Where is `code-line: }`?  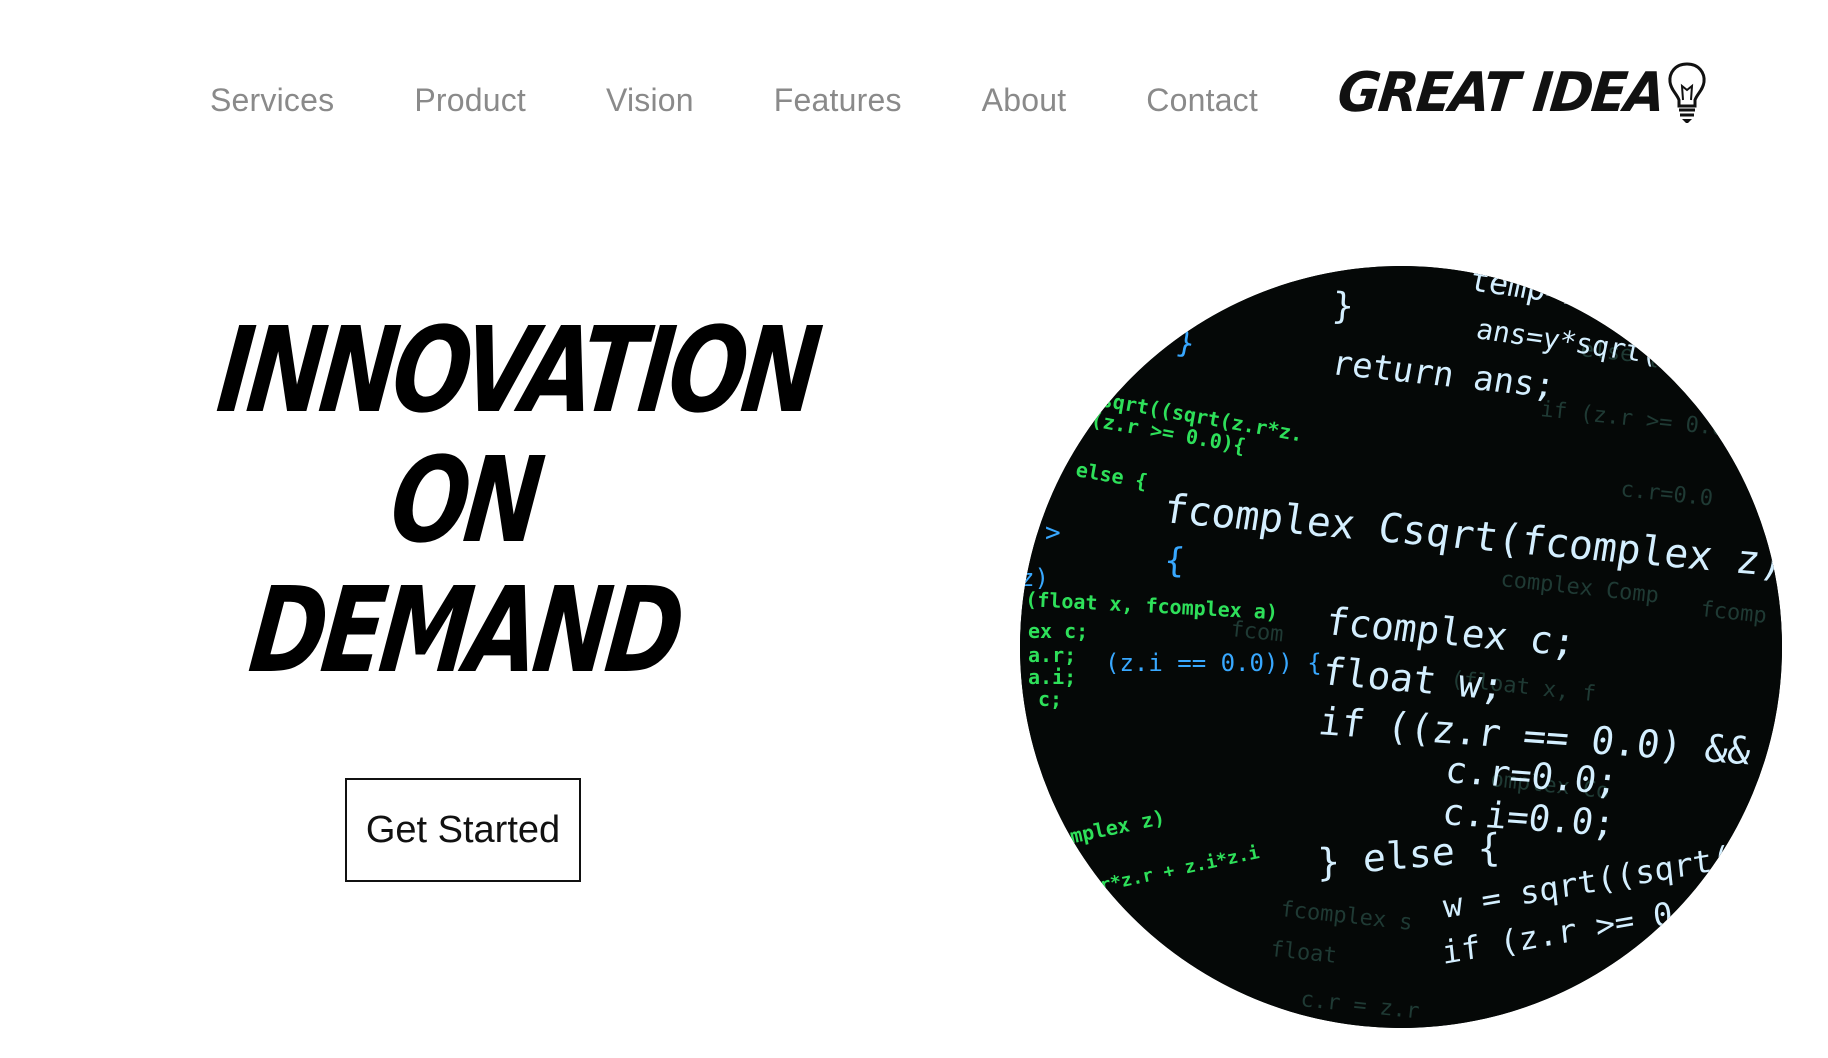
code-line: } is located at coordinates (1343, 306).